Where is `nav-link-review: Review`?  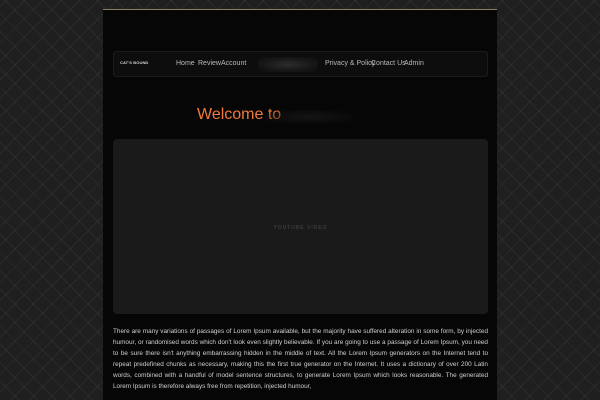
nav-link-review: Review is located at coordinates (209, 63).